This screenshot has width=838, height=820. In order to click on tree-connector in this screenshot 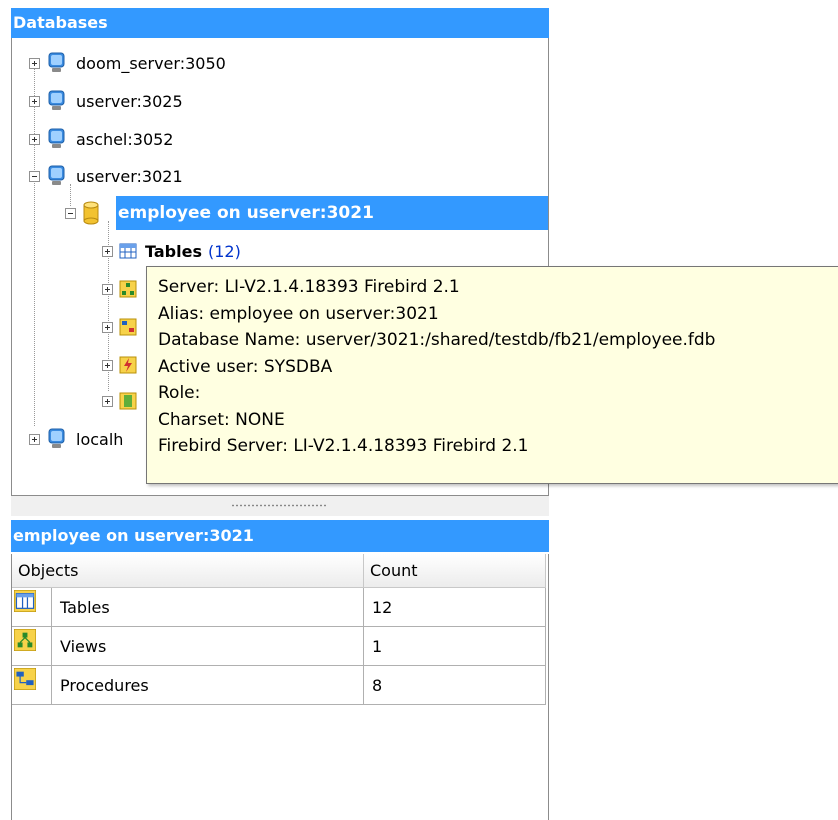, I will do `click(34, 245)`.